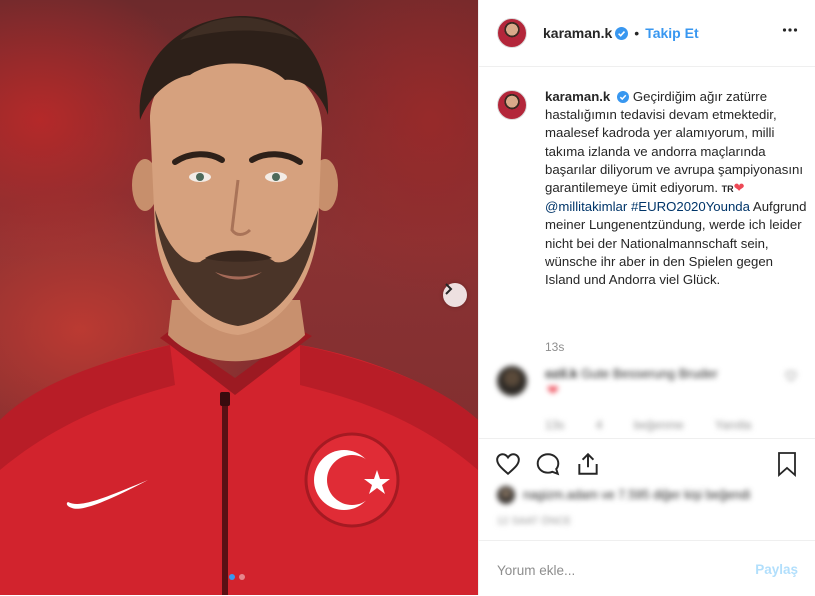  Describe the element at coordinates (577, 96) in the screenshot. I see `caption-username: karaman.k` at that location.